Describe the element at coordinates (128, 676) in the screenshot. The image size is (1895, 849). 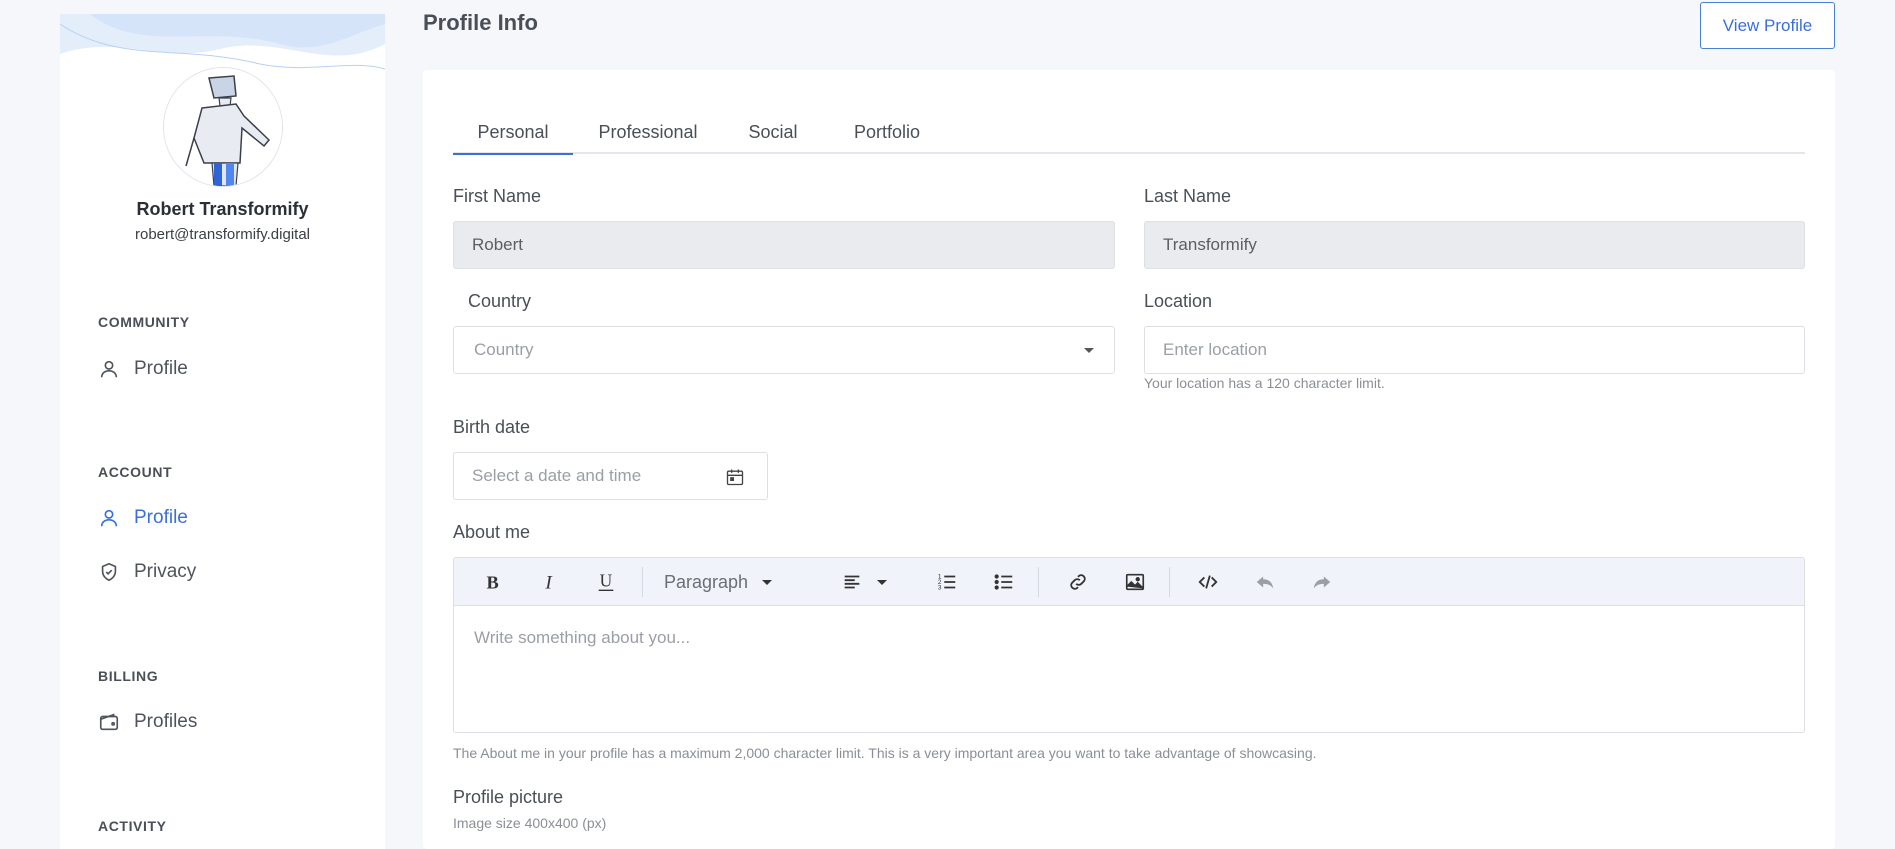
I see `nav-section-billing: BILLING` at that location.